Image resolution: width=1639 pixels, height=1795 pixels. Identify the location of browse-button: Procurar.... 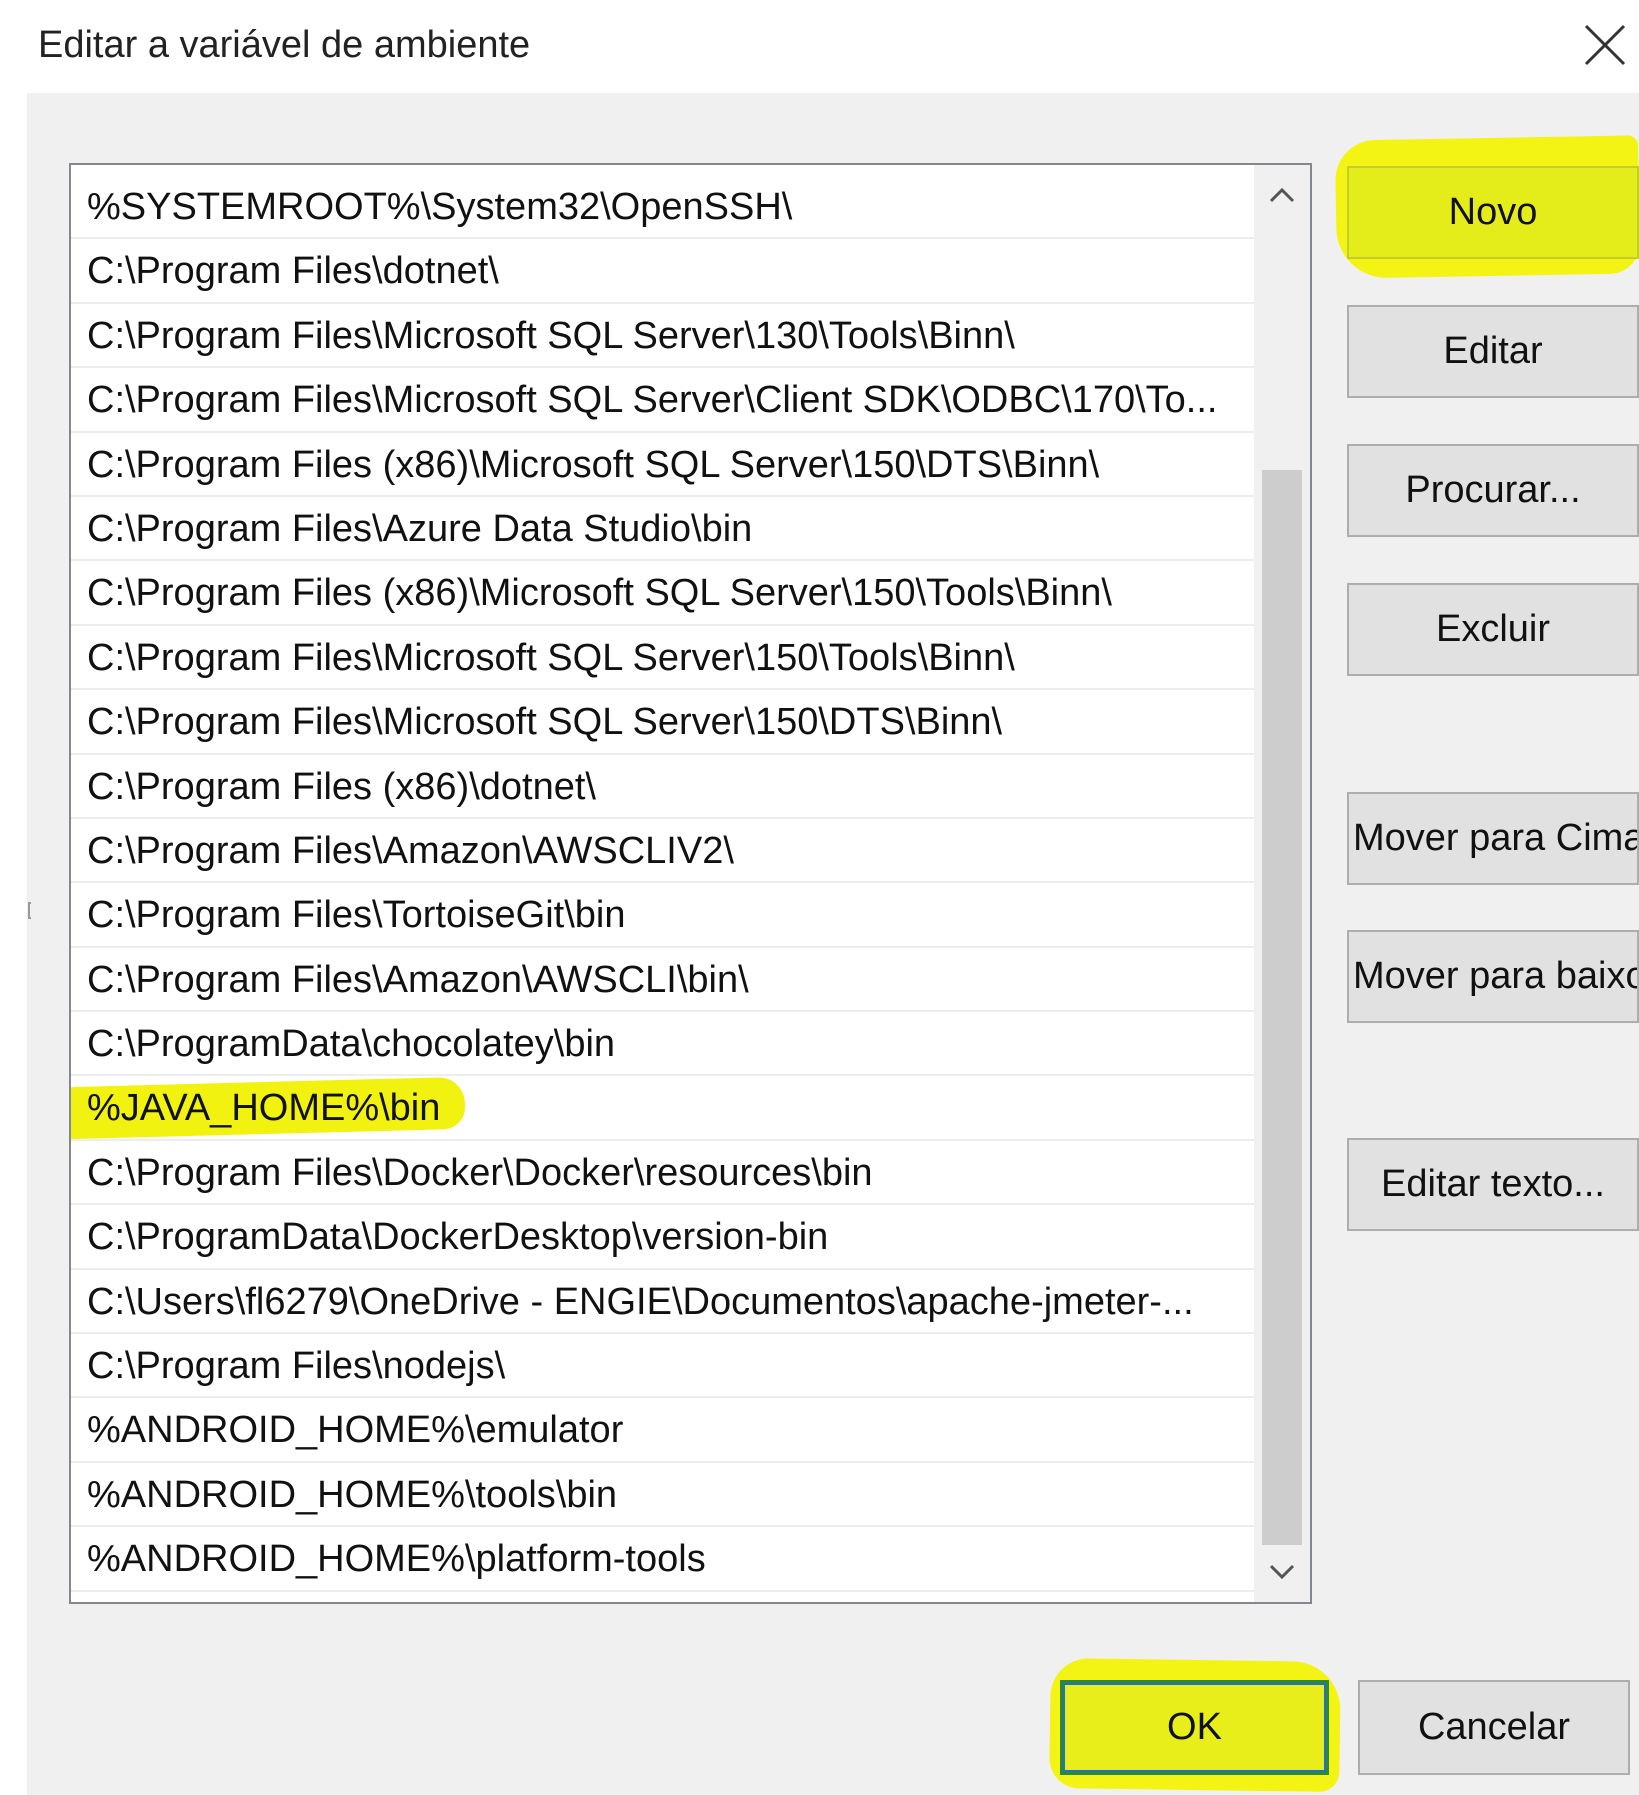
(1493, 490).